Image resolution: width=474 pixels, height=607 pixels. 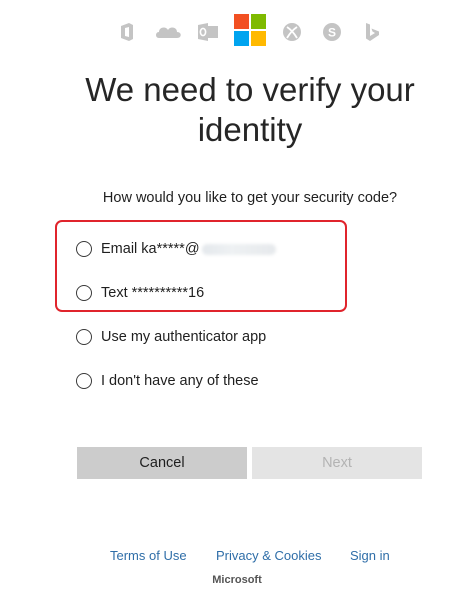 I want to click on page-title: We need to verify your identity, so click(x=250, y=109).